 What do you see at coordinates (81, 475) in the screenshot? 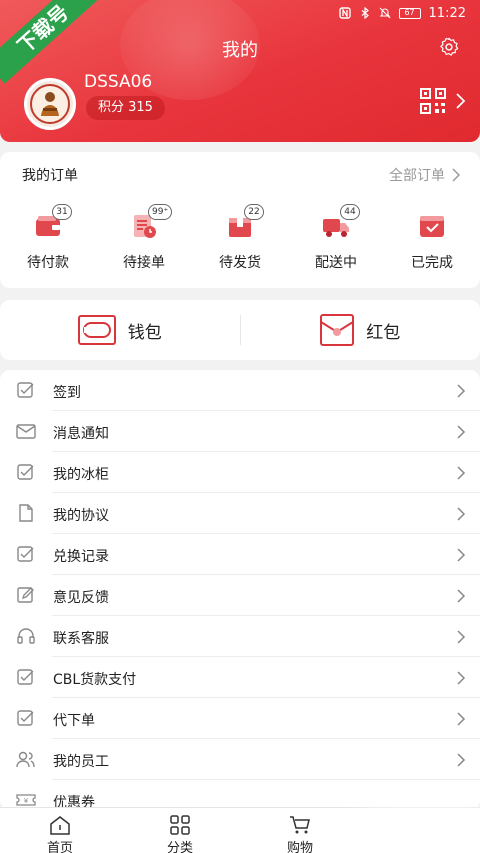
I see `menu-item-label: 我的冰柜` at bounding box center [81, 475].